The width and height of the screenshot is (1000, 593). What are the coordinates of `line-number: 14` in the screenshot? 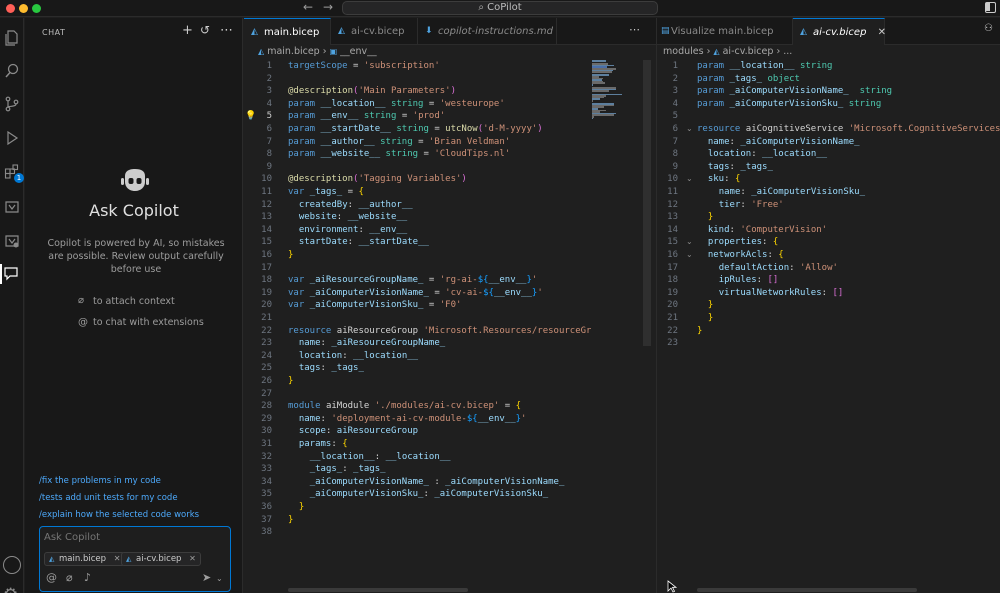 It's located at (266, 229).